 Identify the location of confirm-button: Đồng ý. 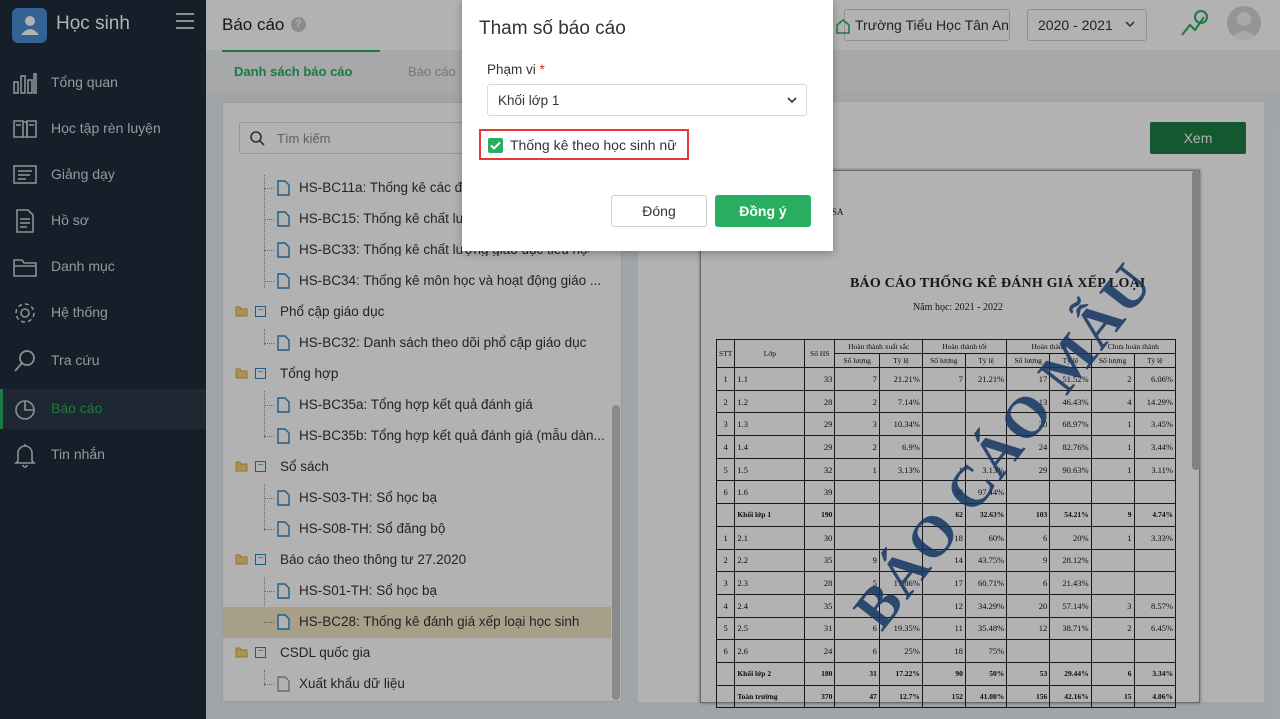
(763, 211).